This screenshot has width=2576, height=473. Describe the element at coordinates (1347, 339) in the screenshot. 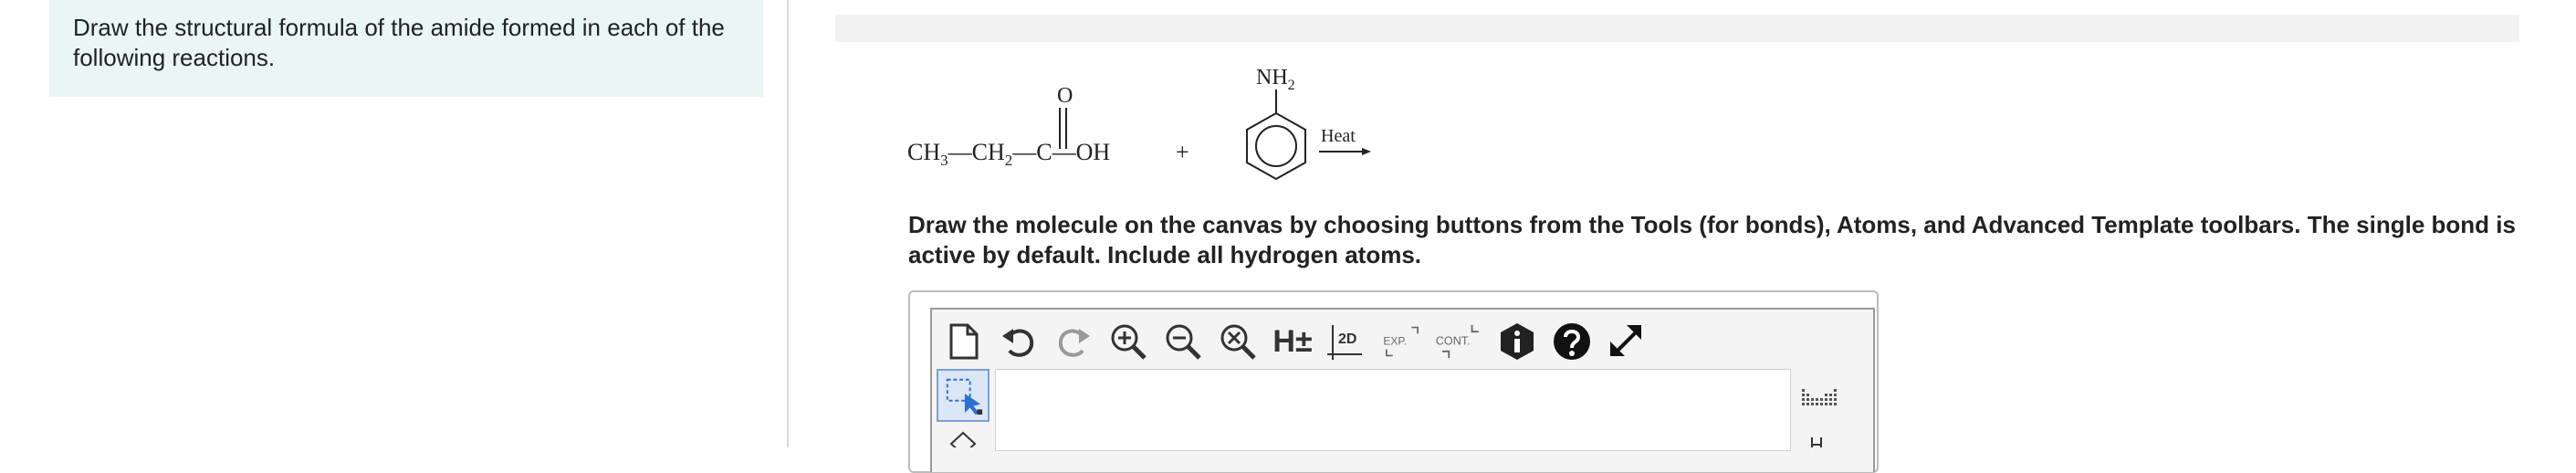

I see `svg-text: 2D` at that location.